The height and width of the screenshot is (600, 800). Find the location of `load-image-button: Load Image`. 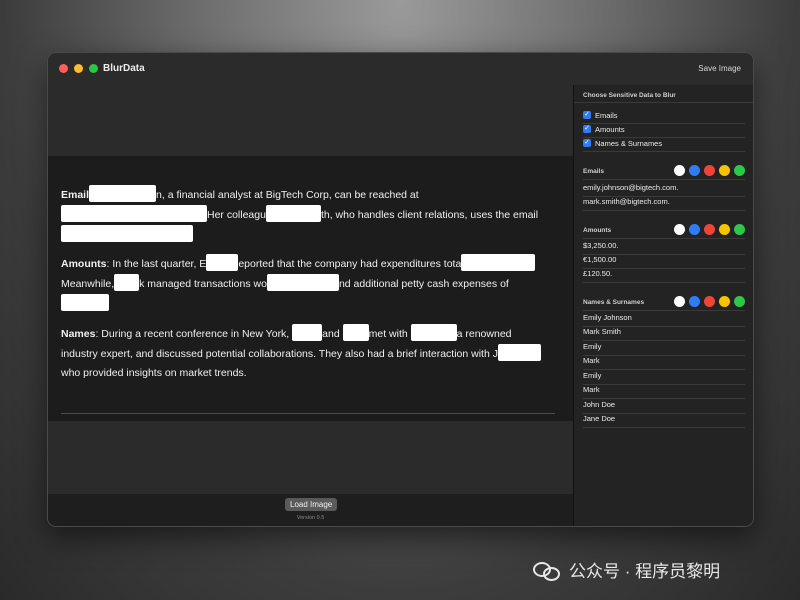

load-image-button: Load Image is located at coordinates (311, 504).